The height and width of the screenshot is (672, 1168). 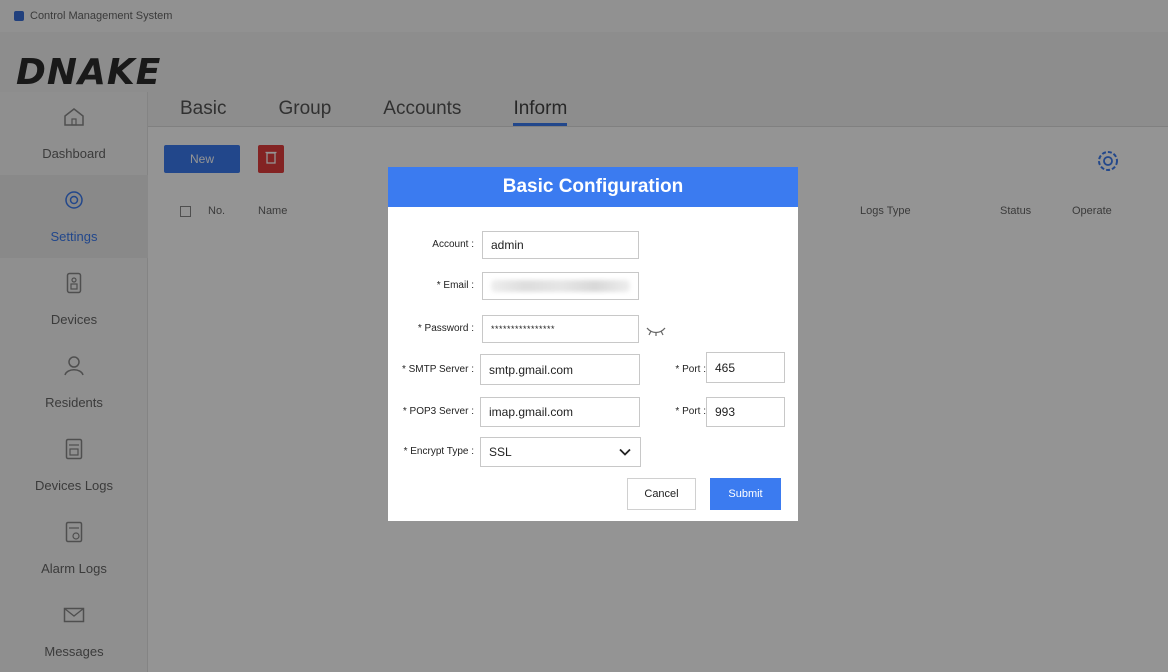 I want to click on account-label: Account :, so click(x=453, y=244).